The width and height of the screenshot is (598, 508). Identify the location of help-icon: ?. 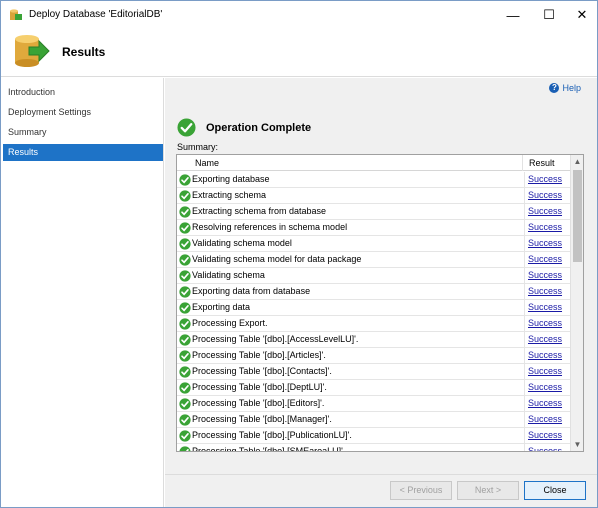
(554, 88).